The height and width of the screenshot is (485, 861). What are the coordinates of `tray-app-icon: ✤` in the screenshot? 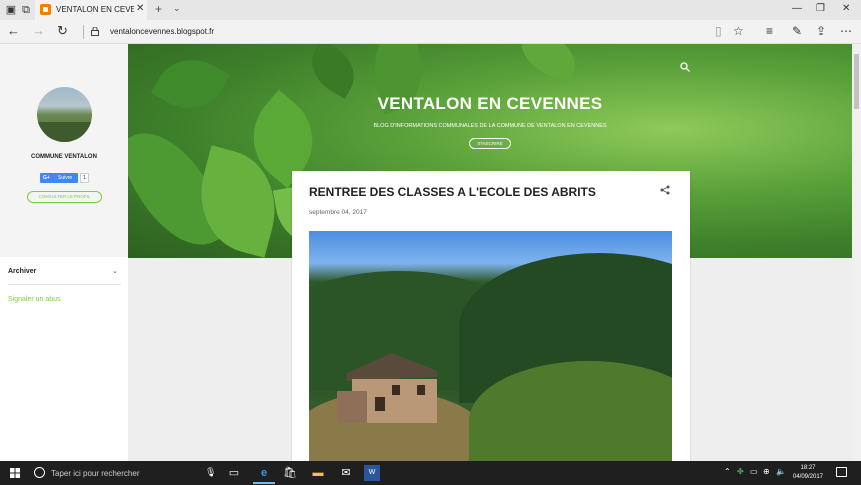 It's located at (740, 471).